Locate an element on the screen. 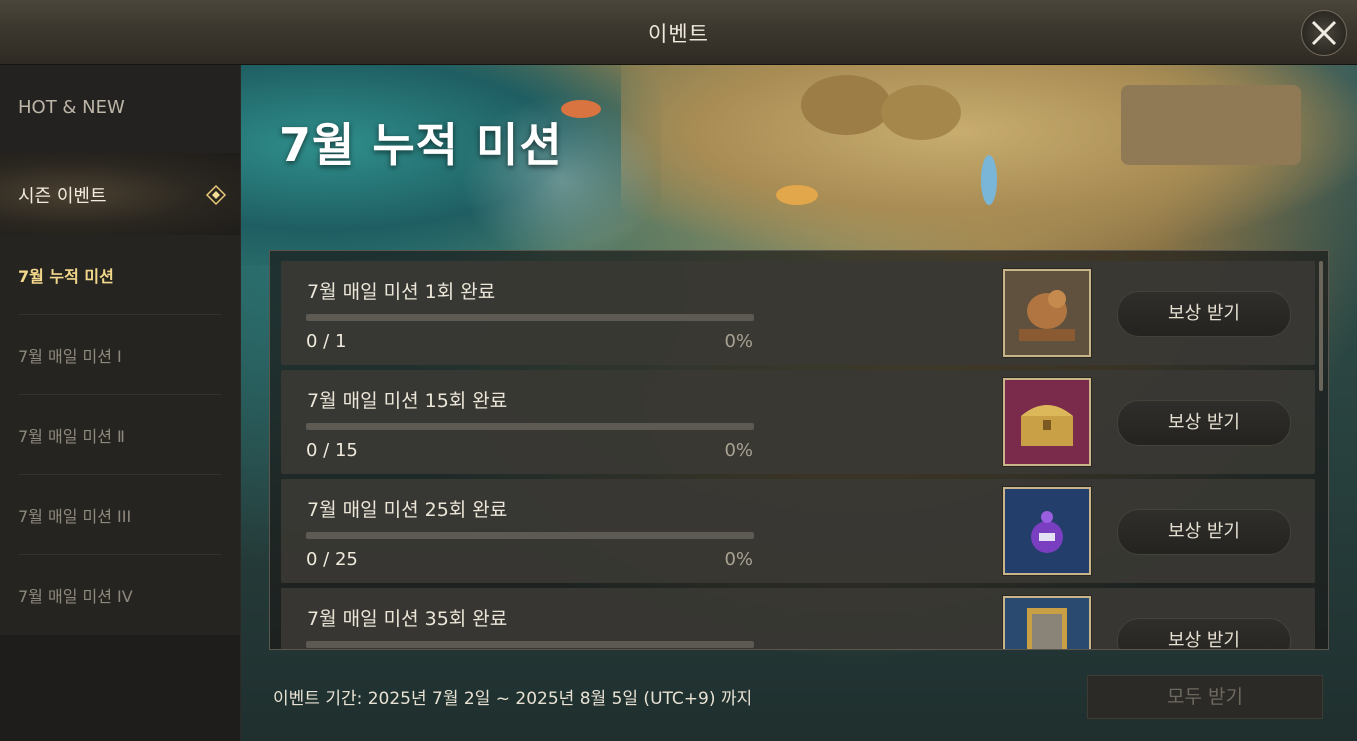 The height and width of the screenshot is (741, 1357). sidebar-item-label: 7월 매일 미션 III is located at coordinates (75, 516).